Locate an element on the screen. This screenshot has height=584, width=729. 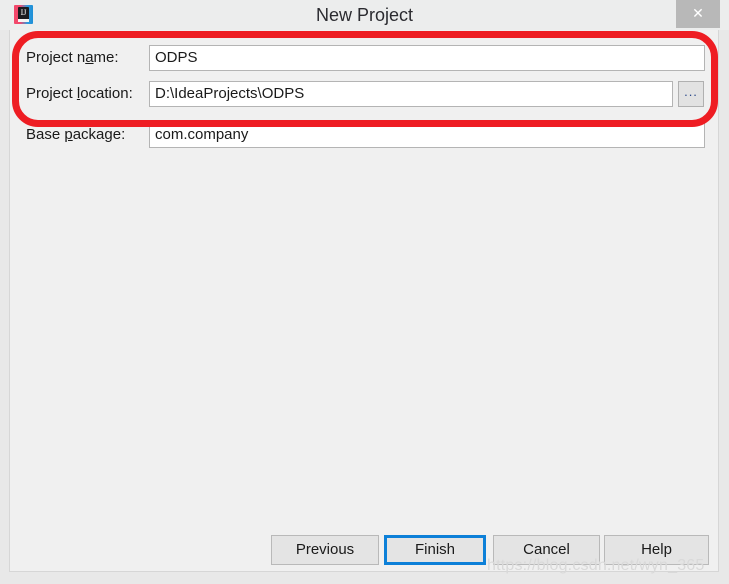
row-project-name: Project name: ODPS is located at coordinates (364, 58).